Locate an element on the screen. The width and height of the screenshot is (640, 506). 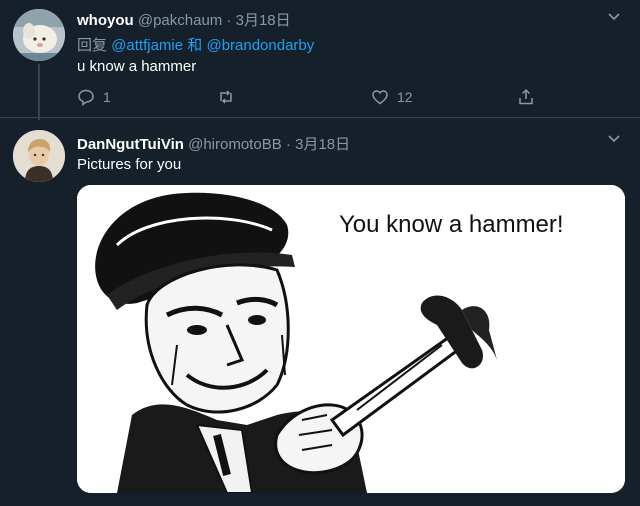
retweet-button is located at coordinates (226, 97).